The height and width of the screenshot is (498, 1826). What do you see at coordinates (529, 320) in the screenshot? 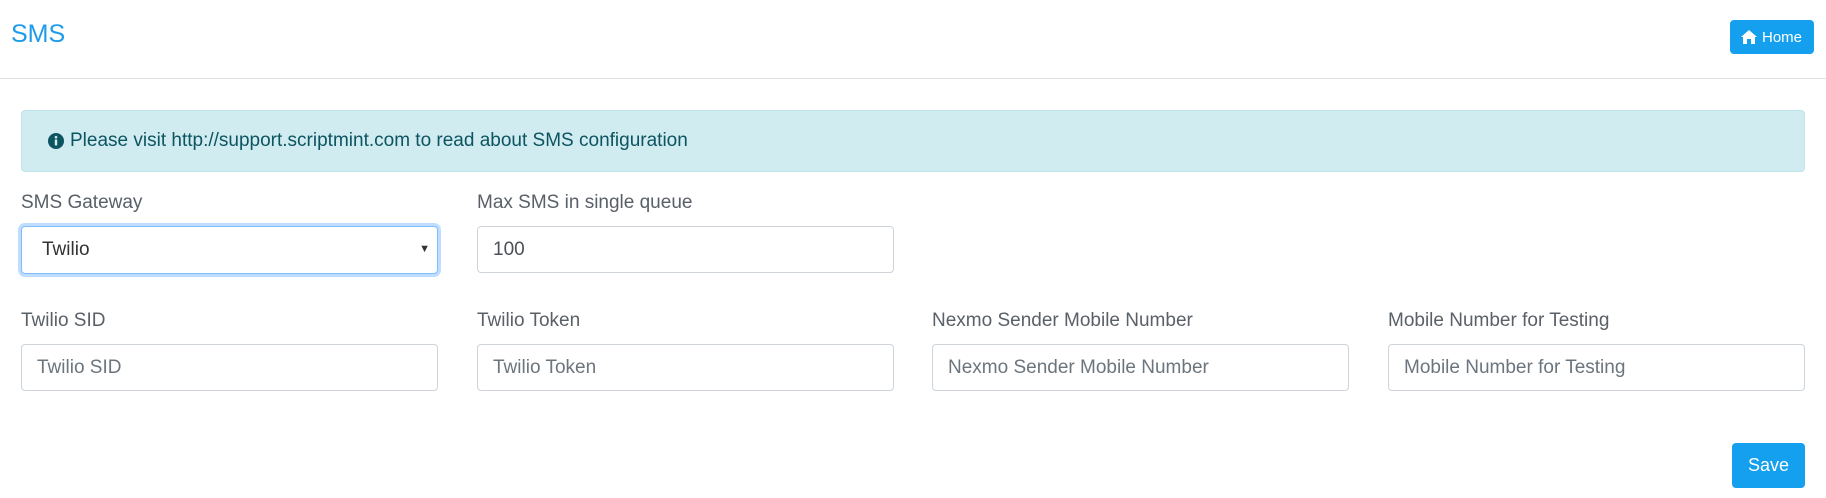
I see `twilio-token-label: Twilio Token` at bounding box center [529, 320].